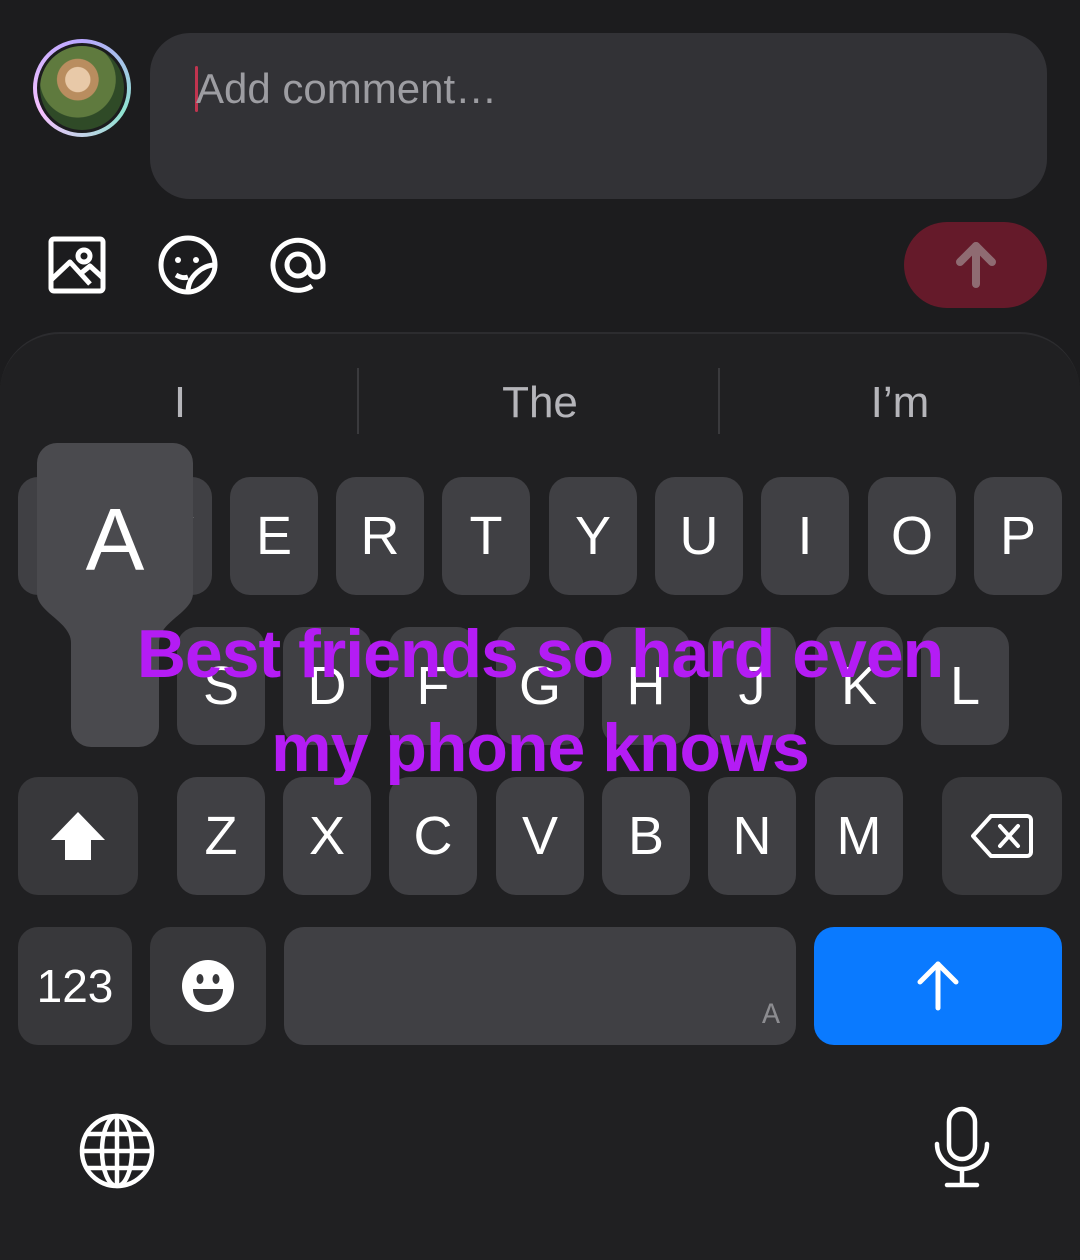  Describe the element at coordinates (380, 536) in the screenshot. I see `key-r: R` at that location.